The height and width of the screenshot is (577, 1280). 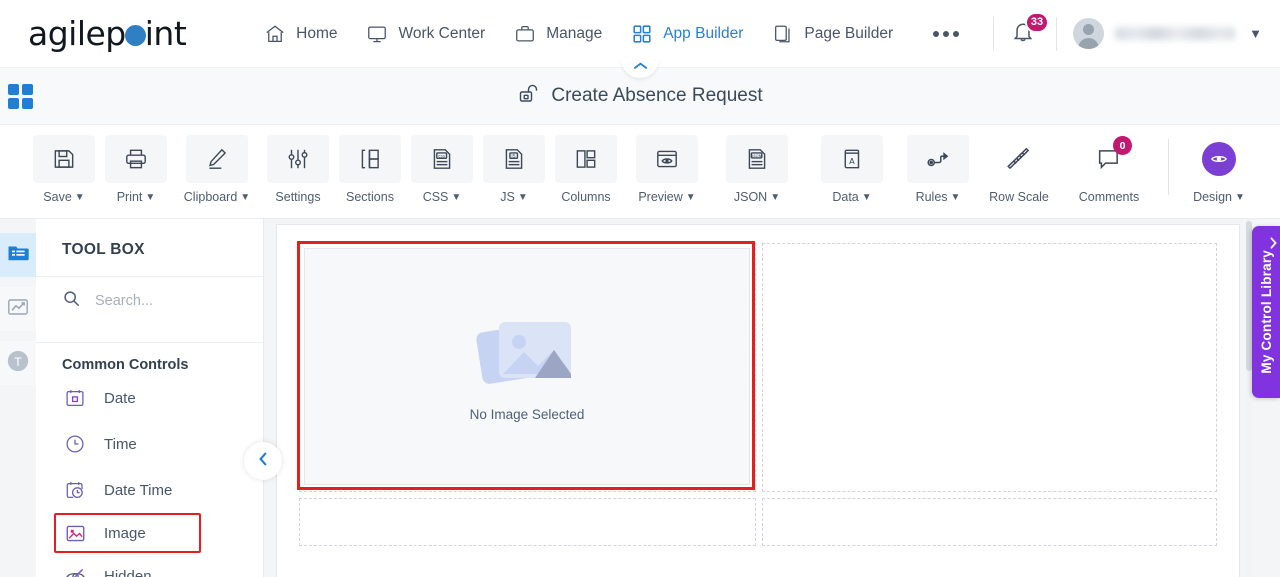 I want to click on search-icon, so click(x=71, y=301).